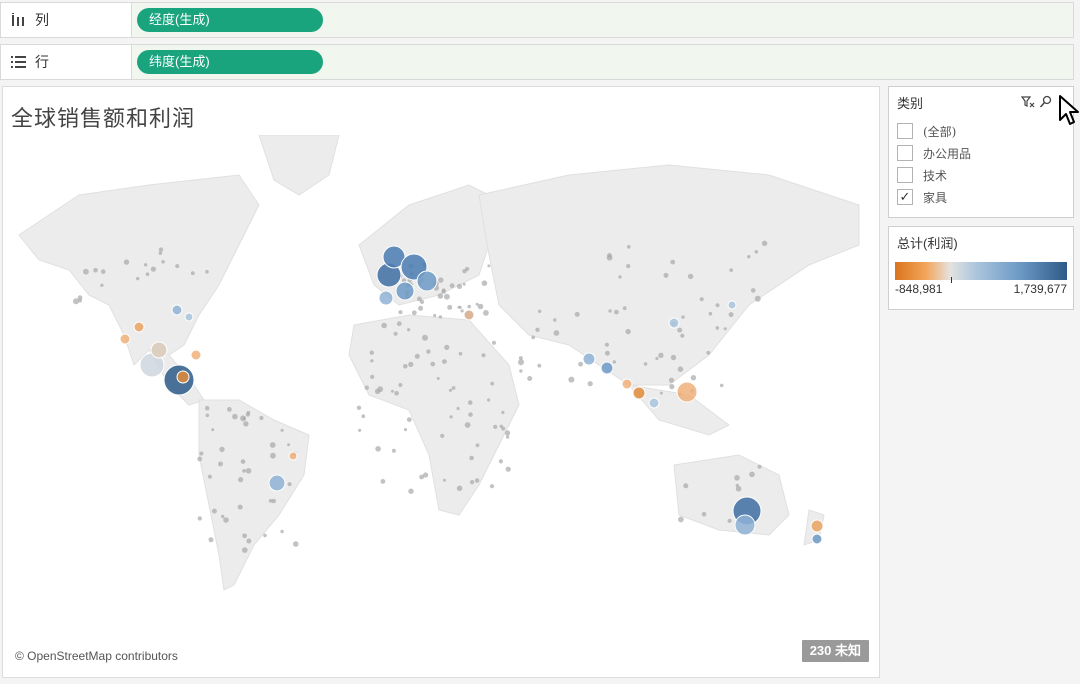  I want to click on filter-item-technology: 技术, so click(985, 175).